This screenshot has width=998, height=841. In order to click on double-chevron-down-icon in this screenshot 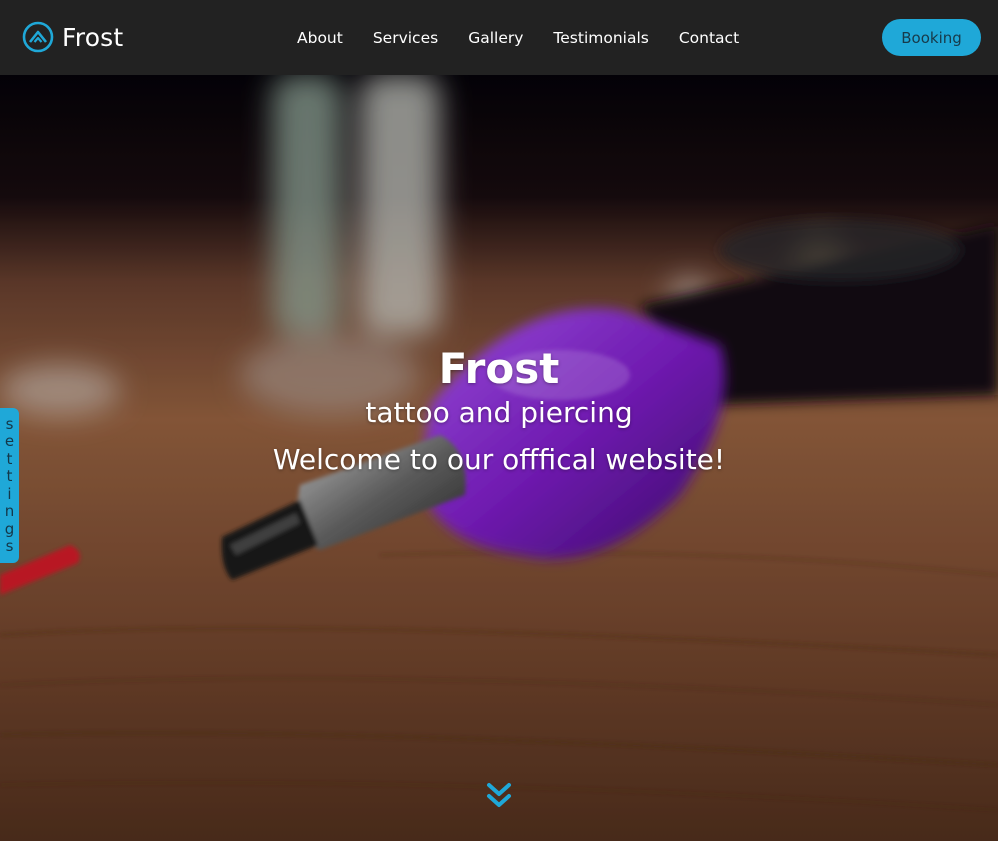, I will do `click(499, 795)`.